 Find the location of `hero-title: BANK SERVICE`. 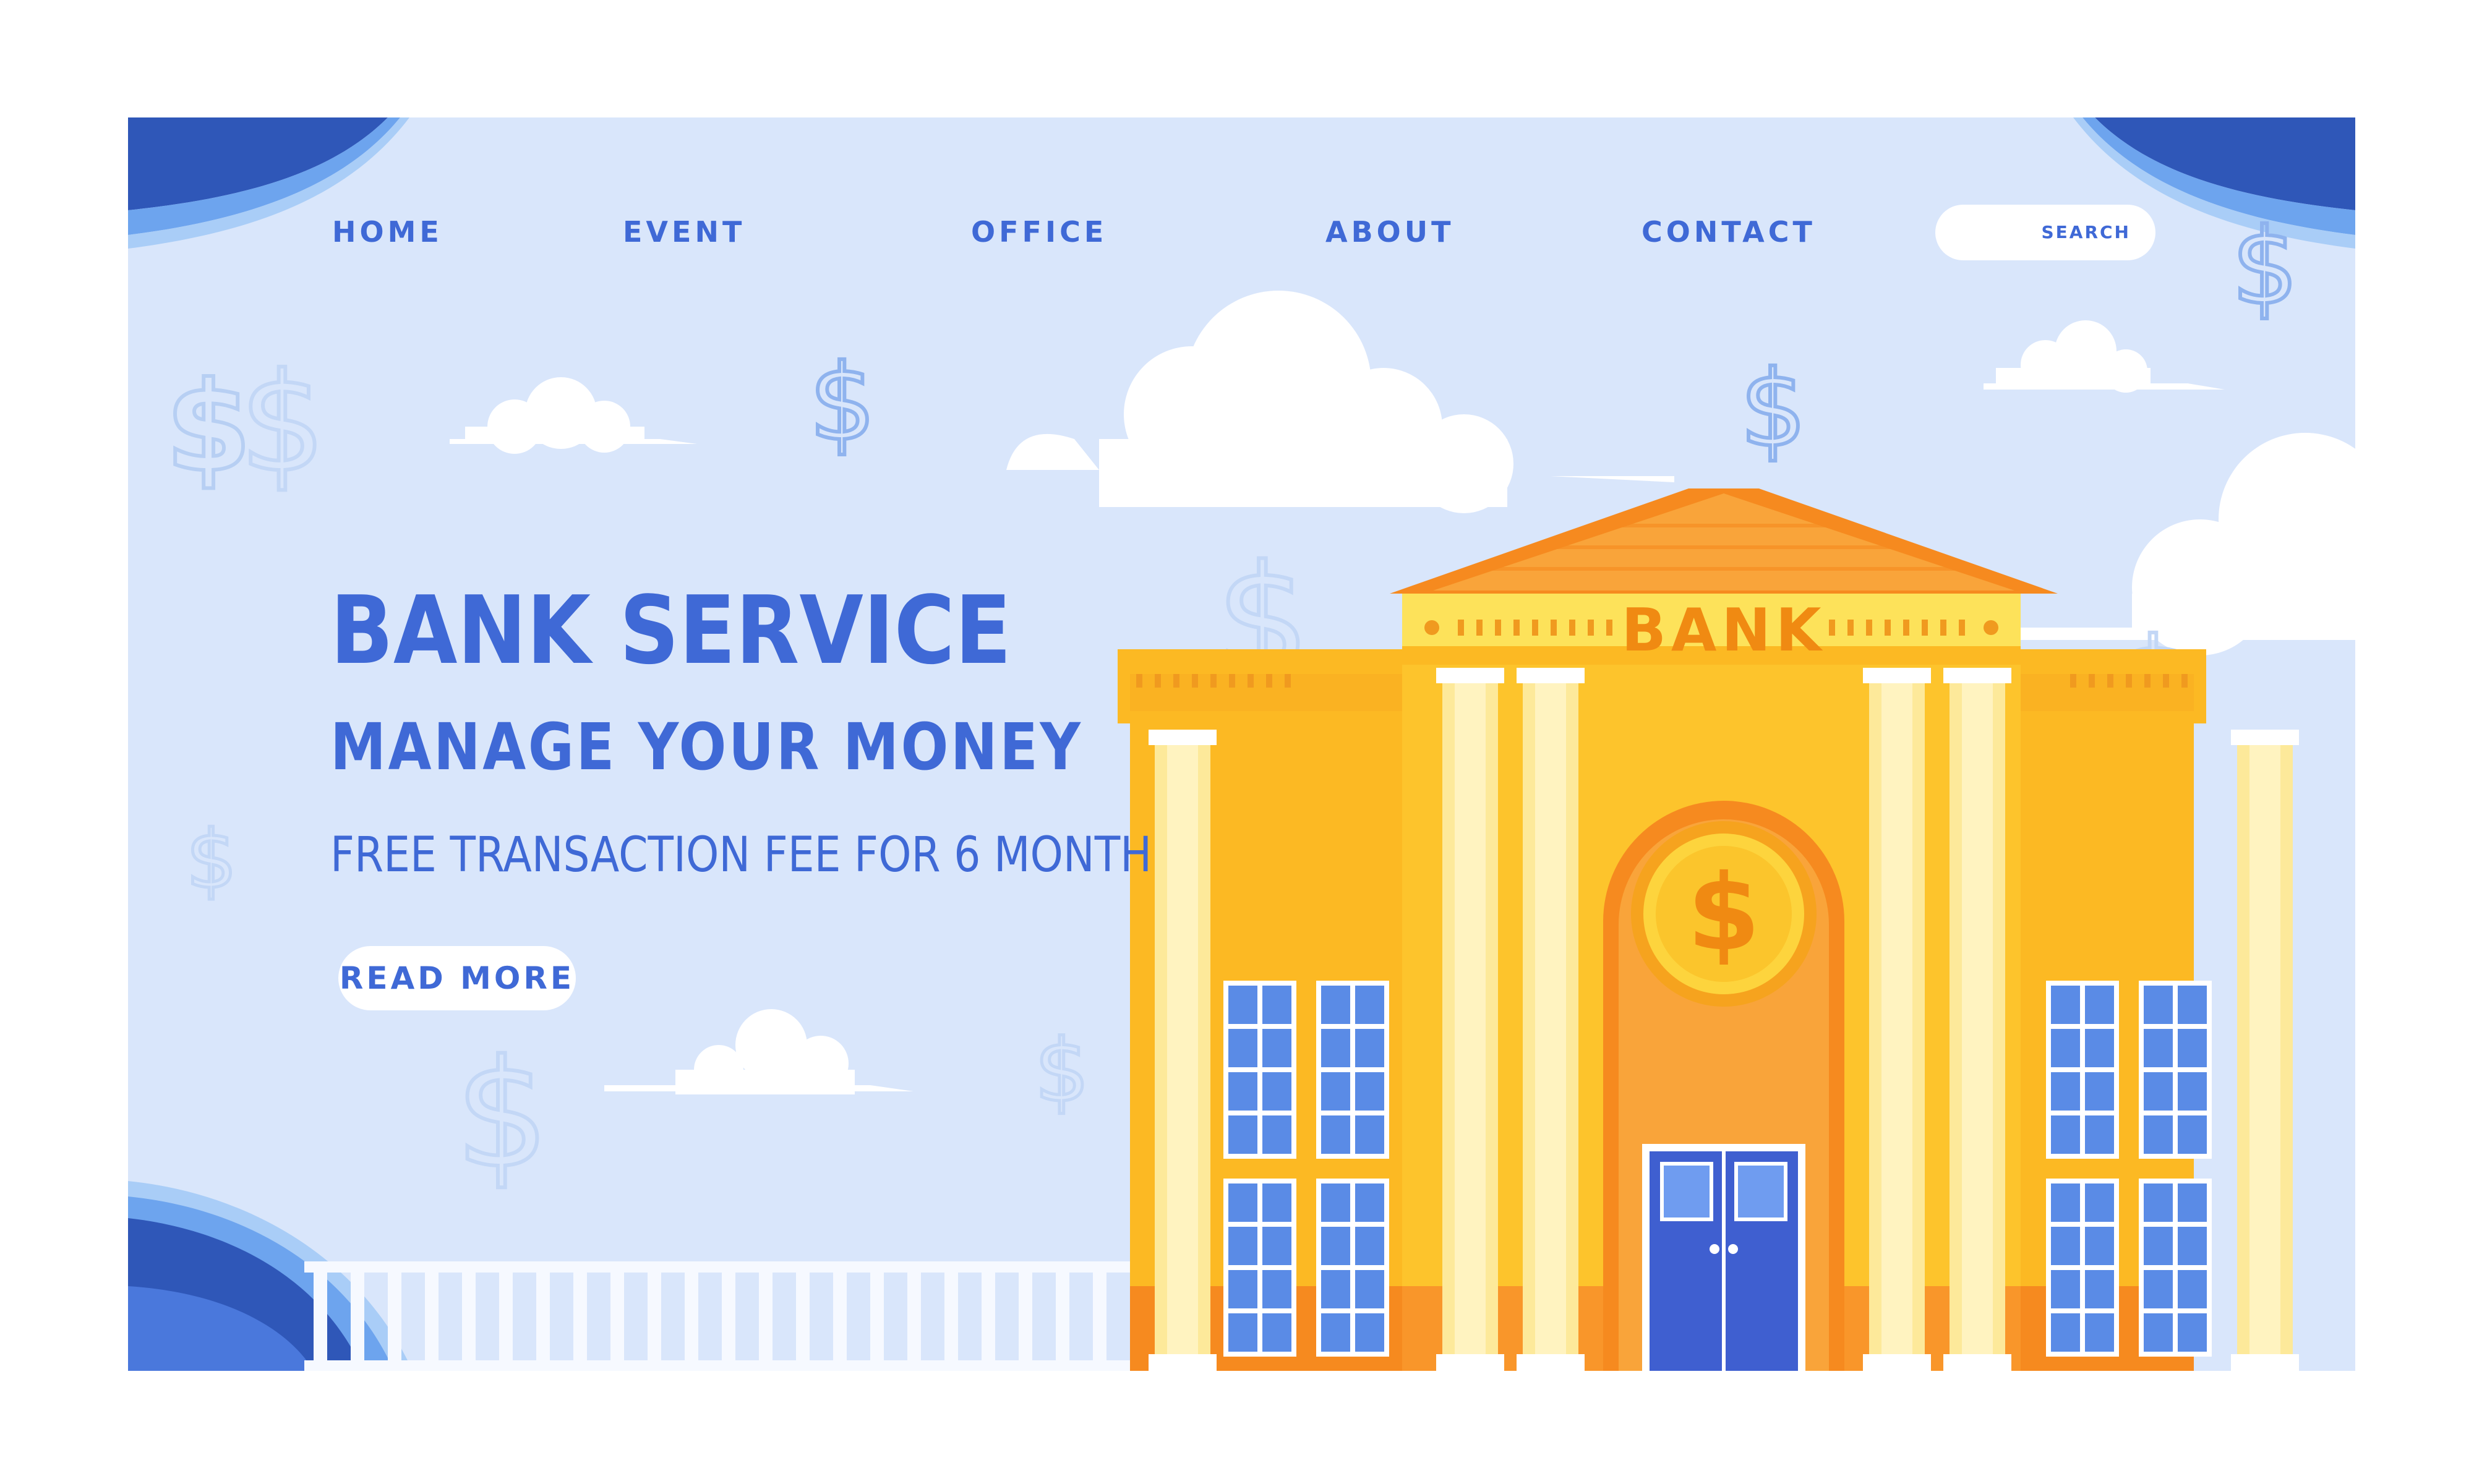

hero-title: BANK SERVICE is located at coordinates (671, 630).